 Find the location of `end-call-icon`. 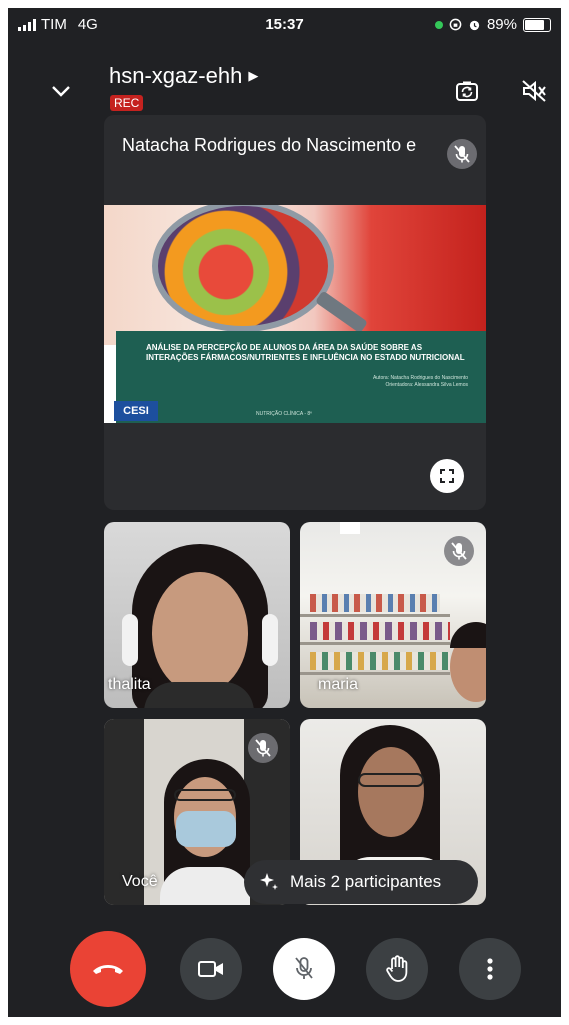

end-call-icon is located at coordinates (108, 969).